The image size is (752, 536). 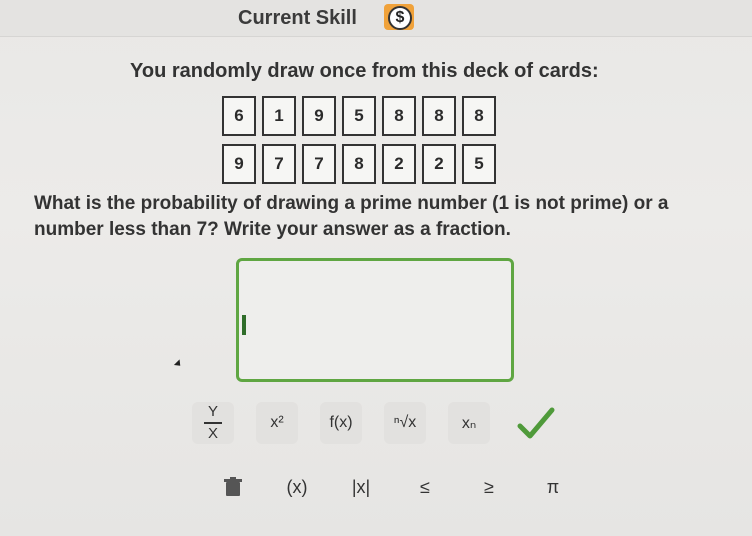 I want to click on fraction-bar-icon, so click(x=213, y=423).